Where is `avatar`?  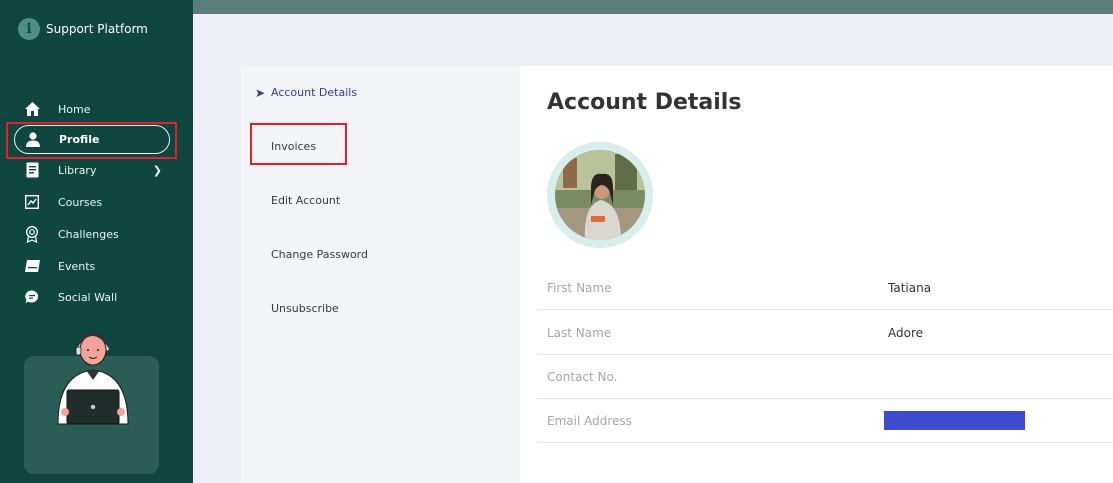 avatar is located at coordinates (600, 195).